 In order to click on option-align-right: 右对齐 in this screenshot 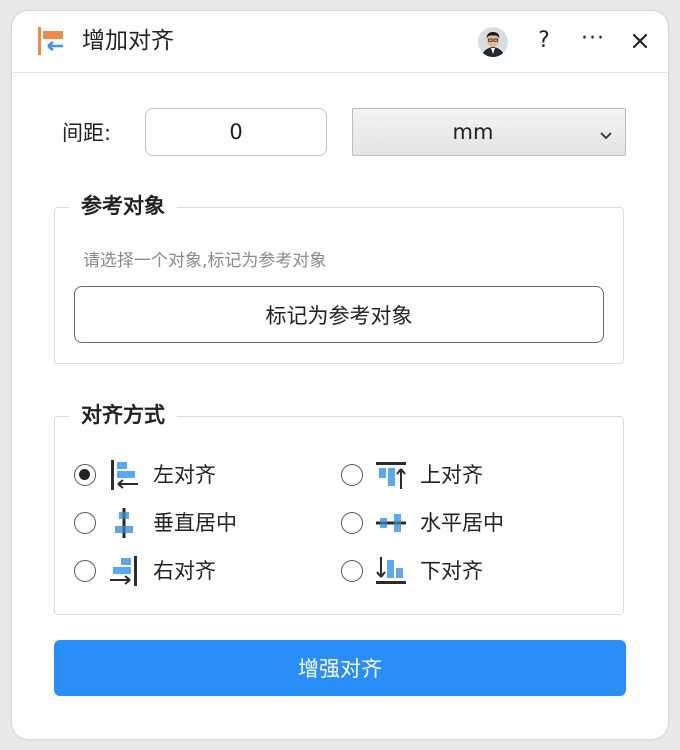, I will do `click(199, 571)`.